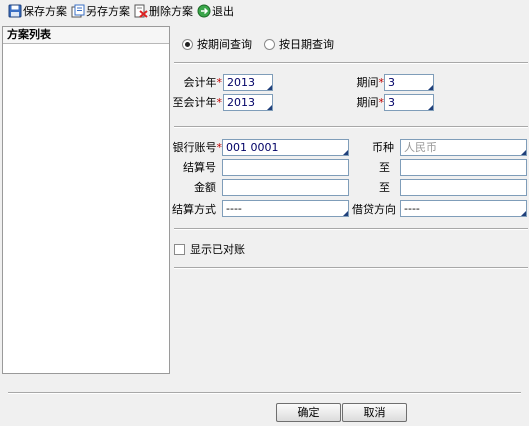 Image resolution: width=529 pixels, height=426 pixels. Describe the element at coordinates (248, 82) in the screenshot. I see `from-year-field: 2013` at that location.